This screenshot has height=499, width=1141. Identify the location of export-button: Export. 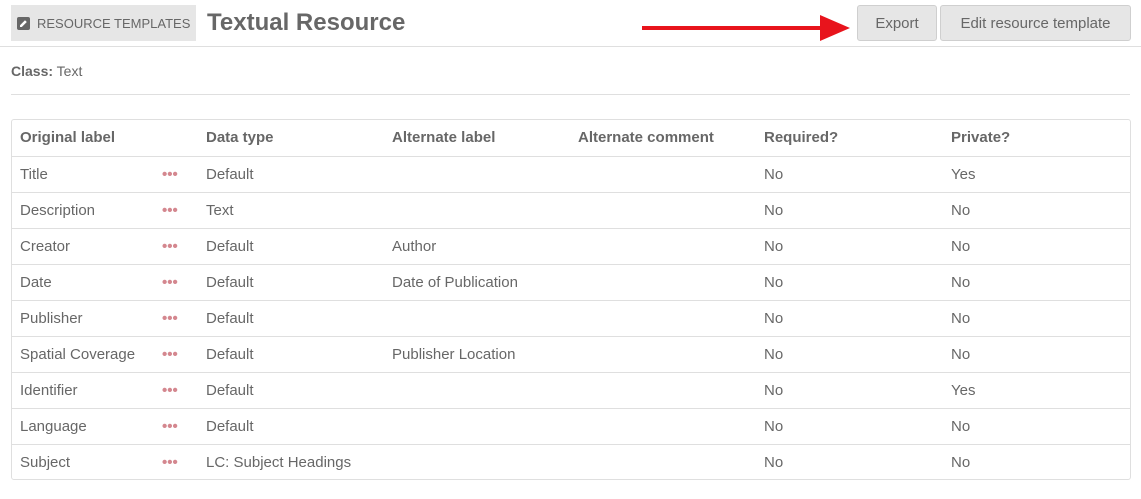
(897, 23).